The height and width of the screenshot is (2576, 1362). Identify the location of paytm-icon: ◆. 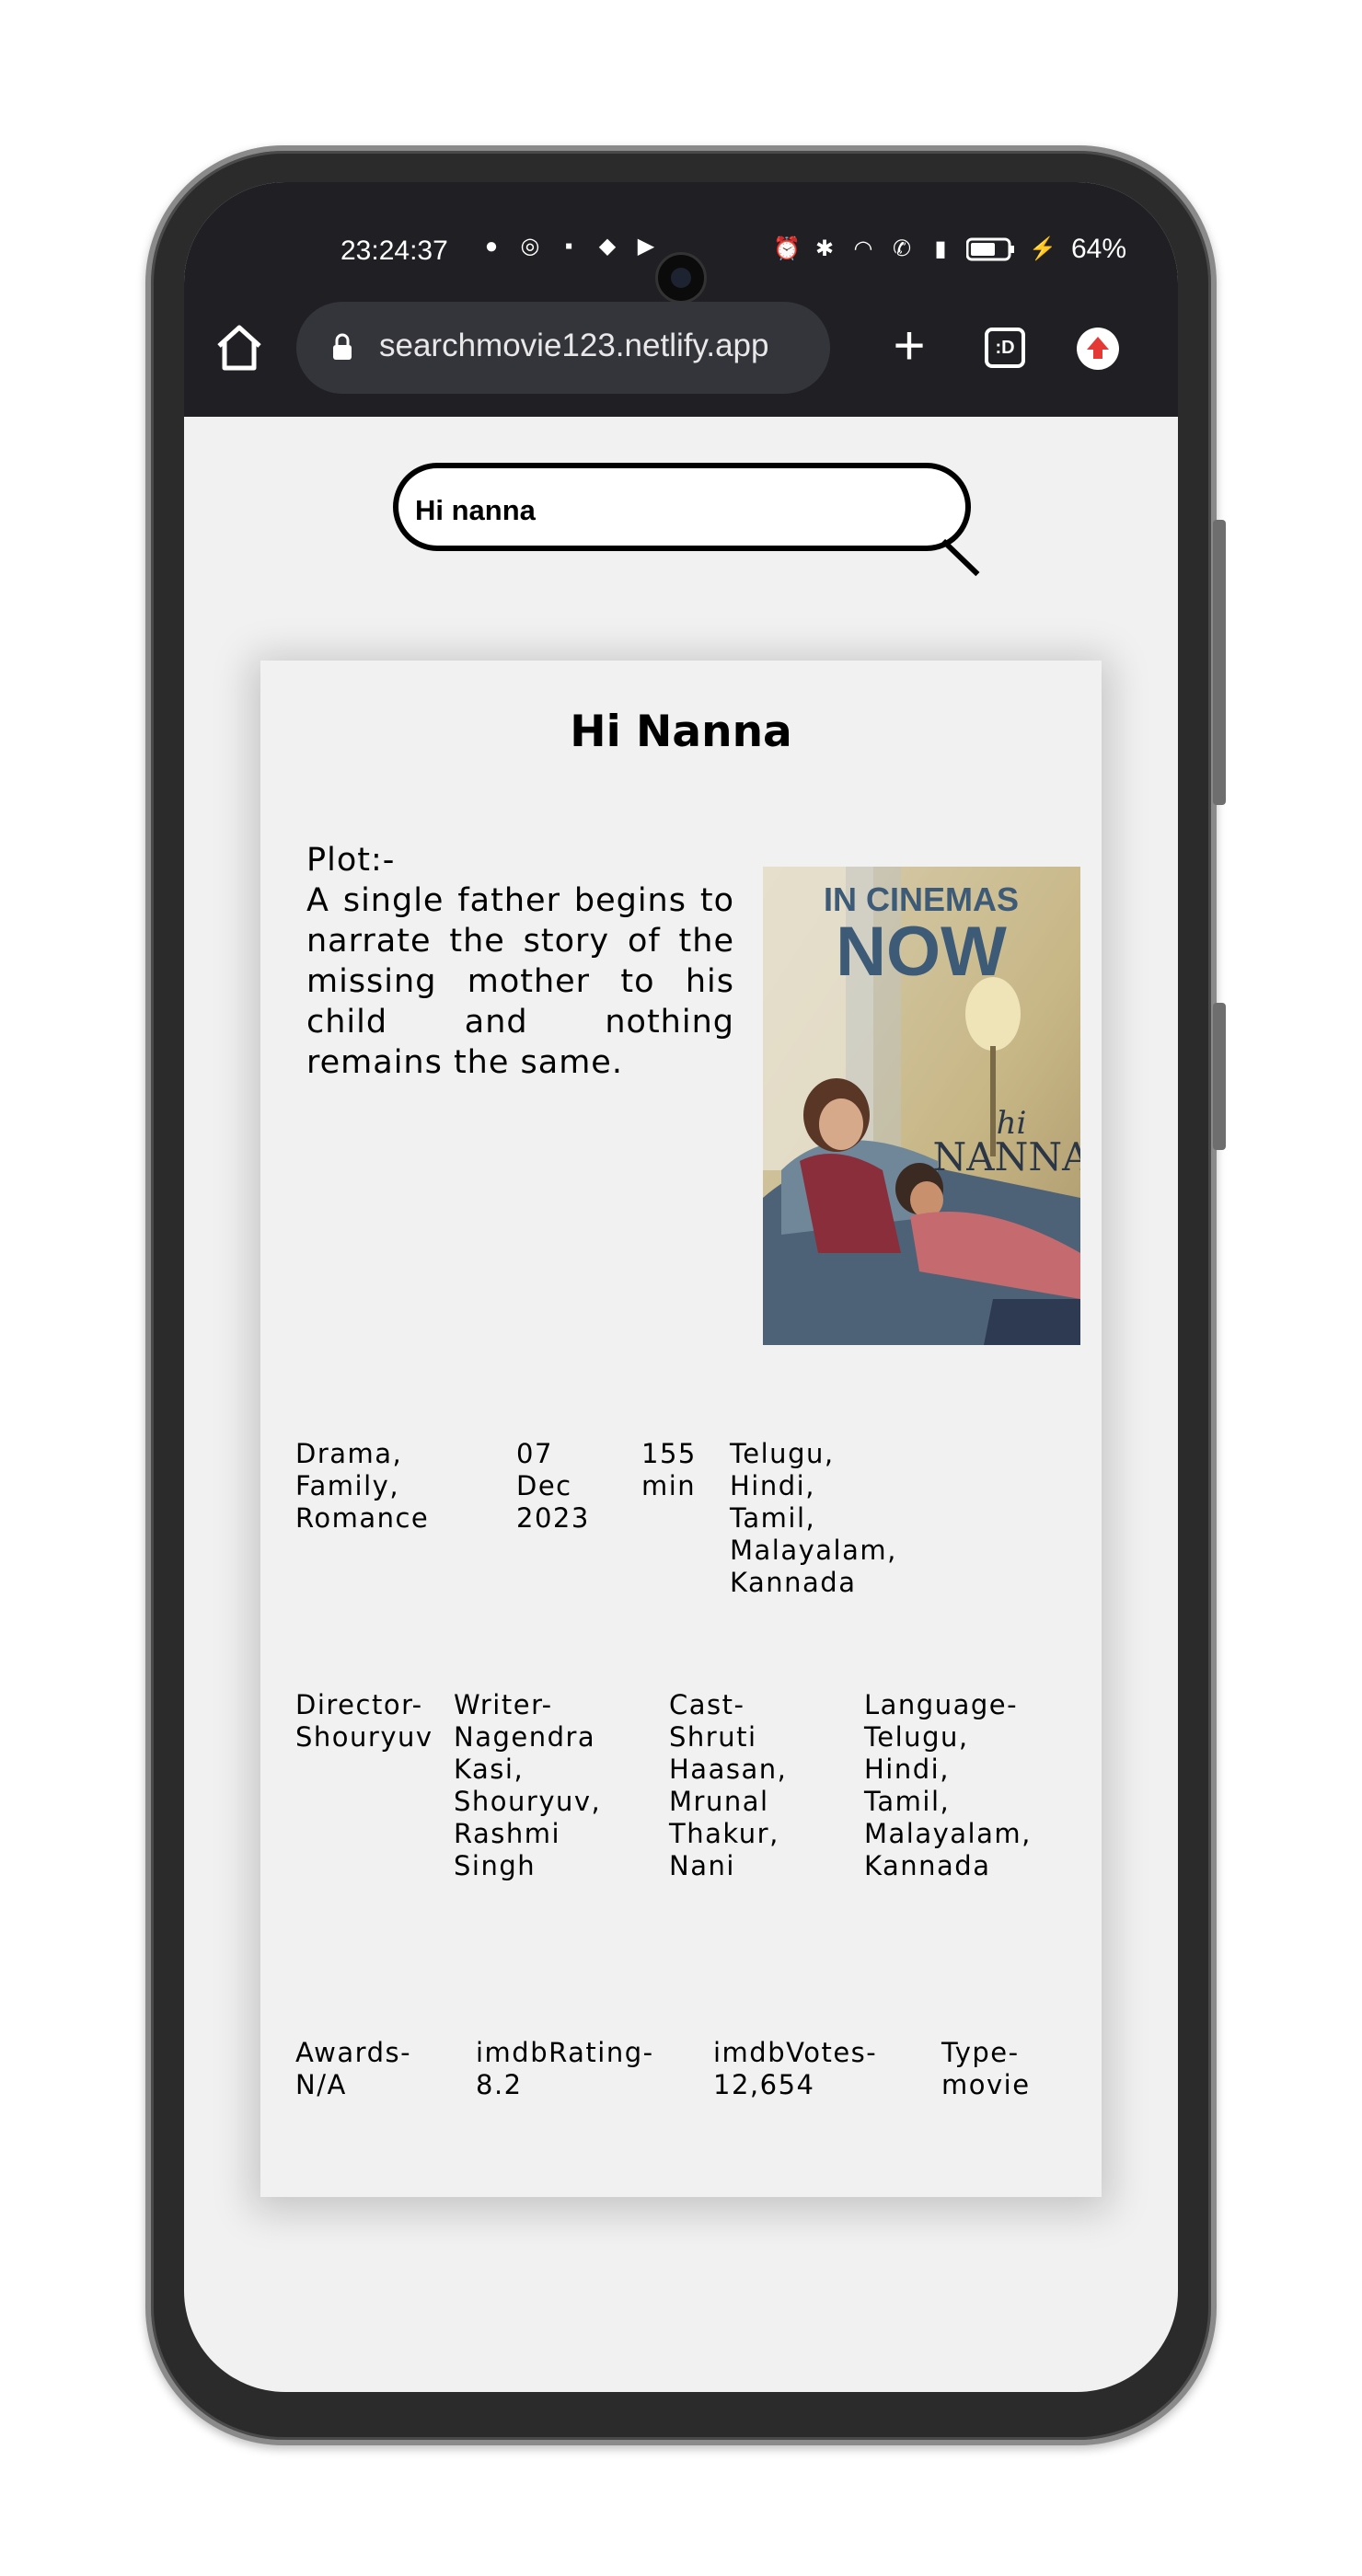
(607, 246).